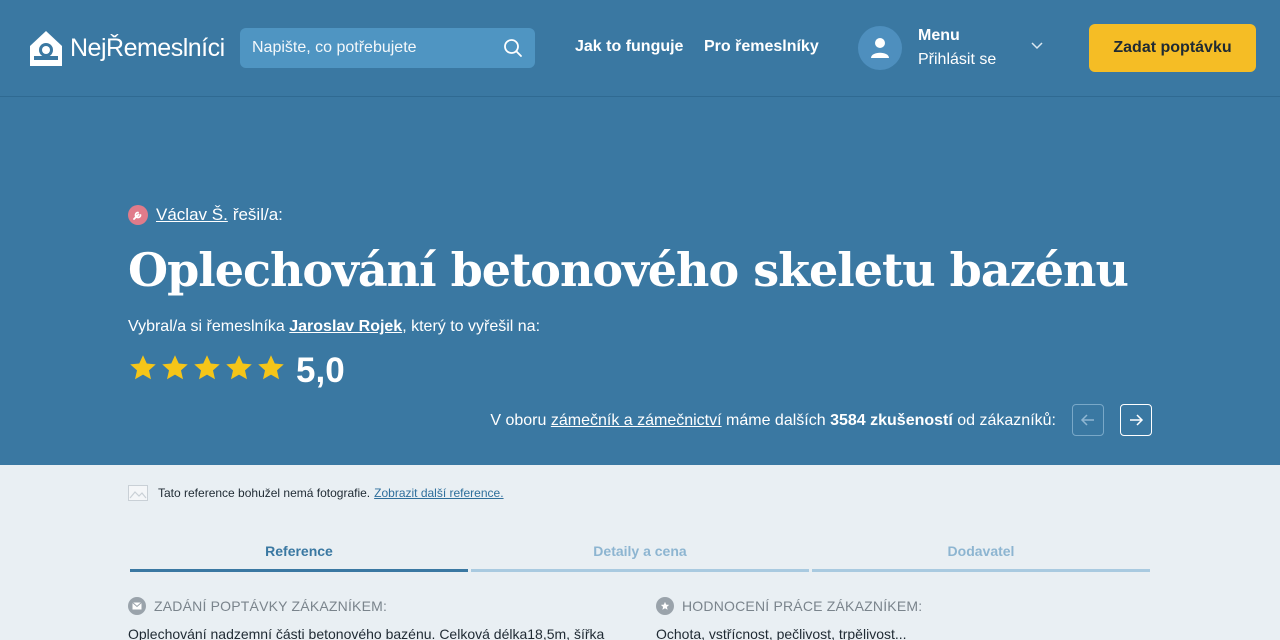 Image resolution: width=1280 pixels, height=640 pixels. I want to click on tabs: Reference Detaily a cena Dodavatel, so click(640, 556).